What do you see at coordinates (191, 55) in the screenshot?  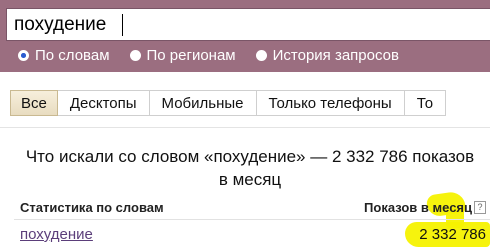 I see `radio-by-regions-label: По регионам` at bounding box center [191, 55].